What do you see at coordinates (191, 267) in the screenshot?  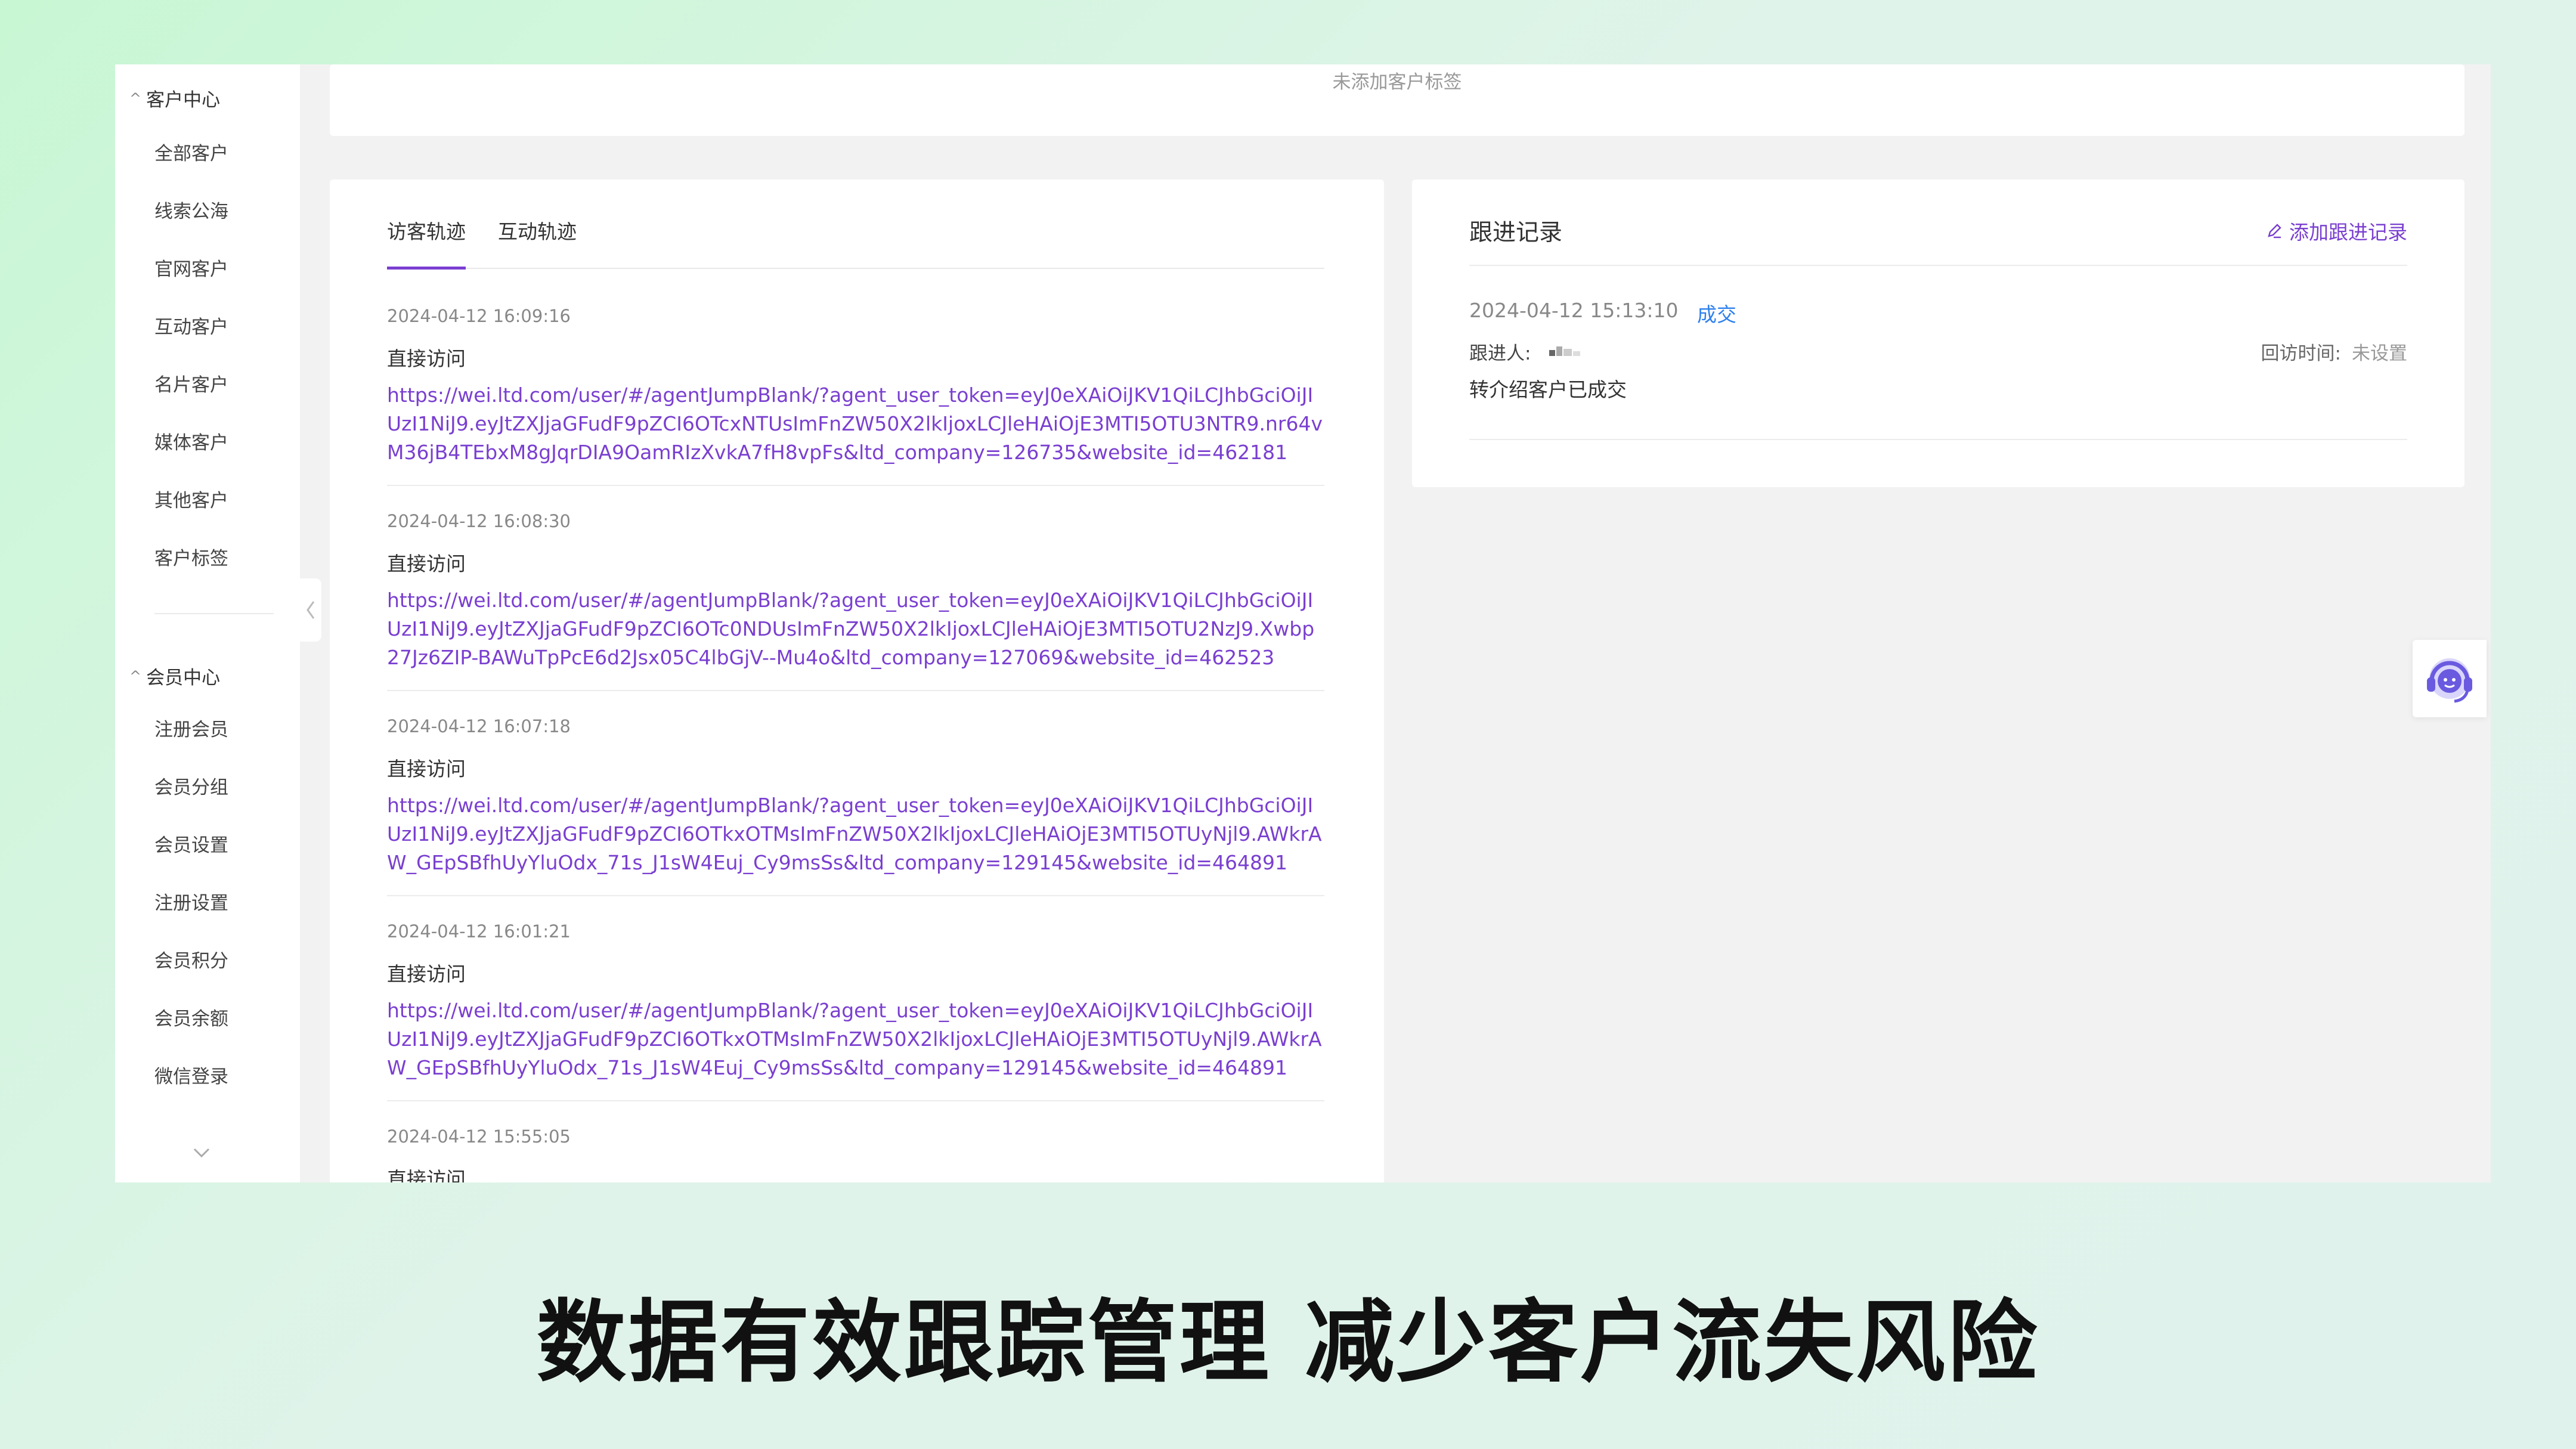 I see `sidebar-item-website-customers: 官网客户` at bounding box center [191, 267].